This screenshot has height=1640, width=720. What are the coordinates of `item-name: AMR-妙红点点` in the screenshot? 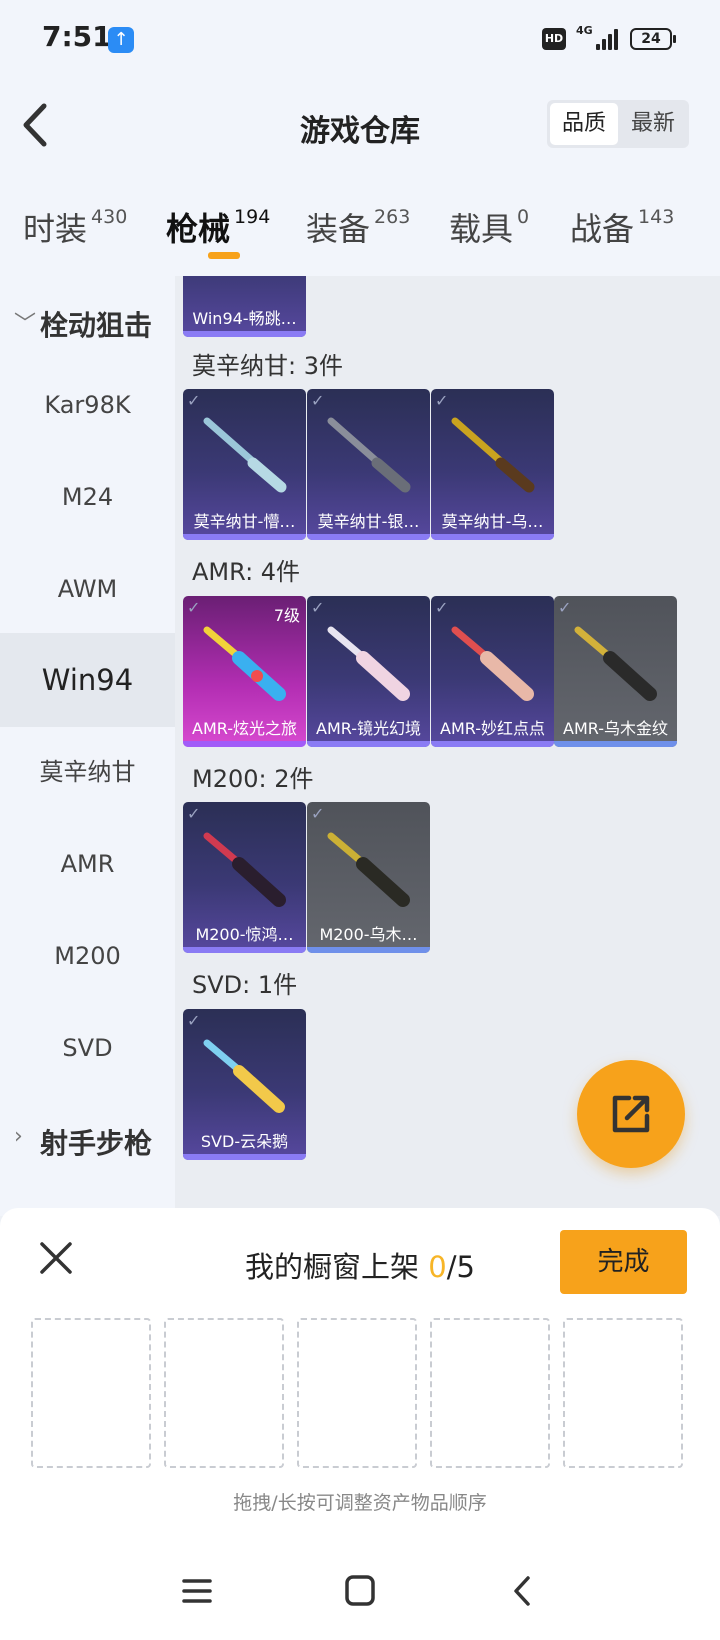 It's located at (492, 728).